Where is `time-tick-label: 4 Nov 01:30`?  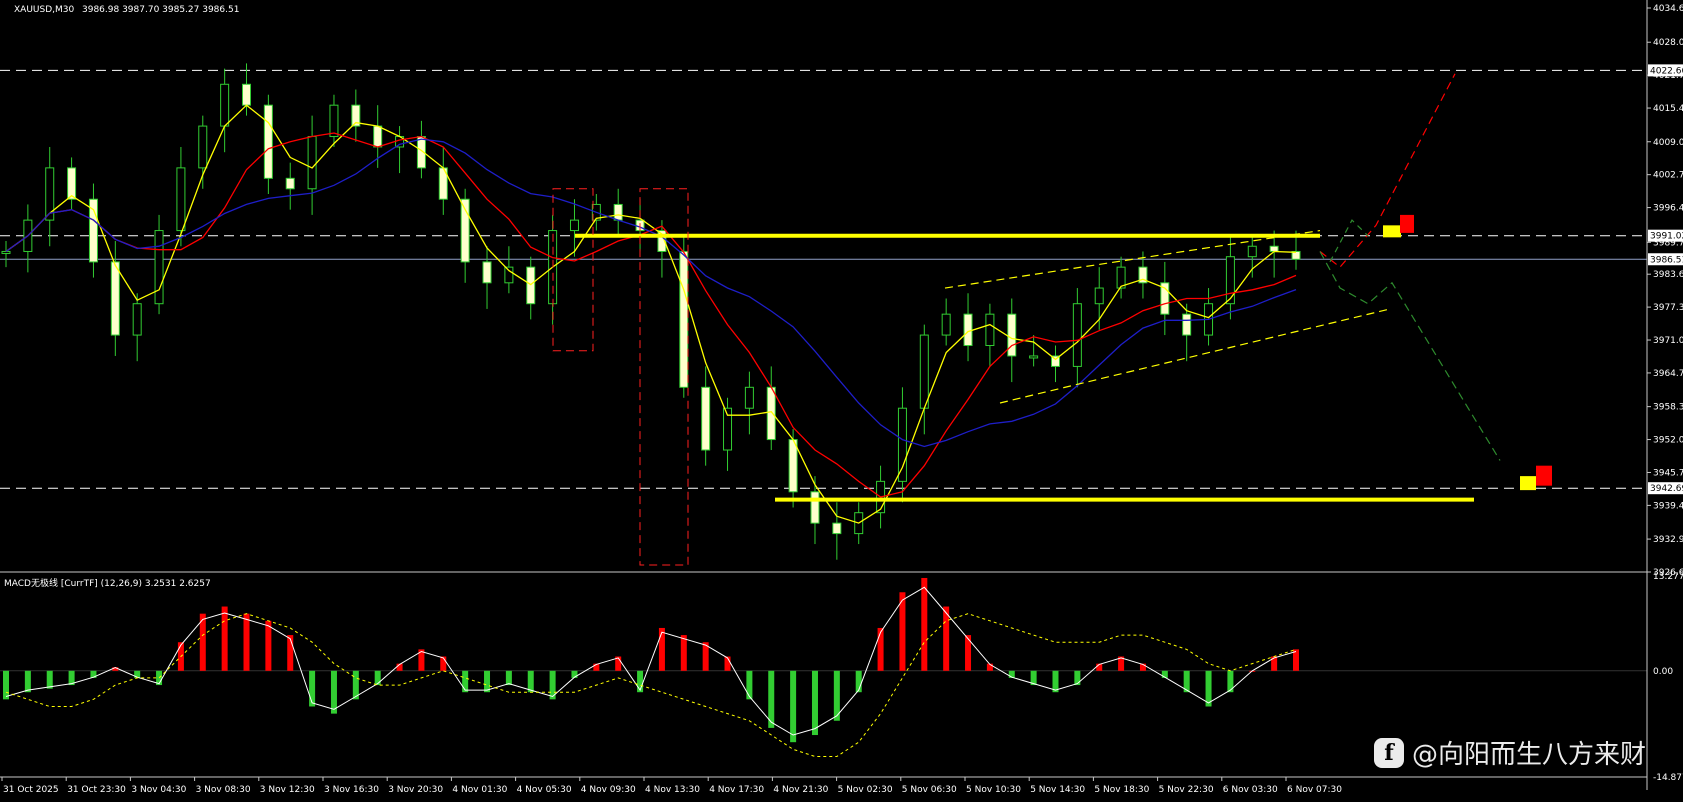
time-tick-label: 4 Nov 01:30 is located at coordinates (479, 790).